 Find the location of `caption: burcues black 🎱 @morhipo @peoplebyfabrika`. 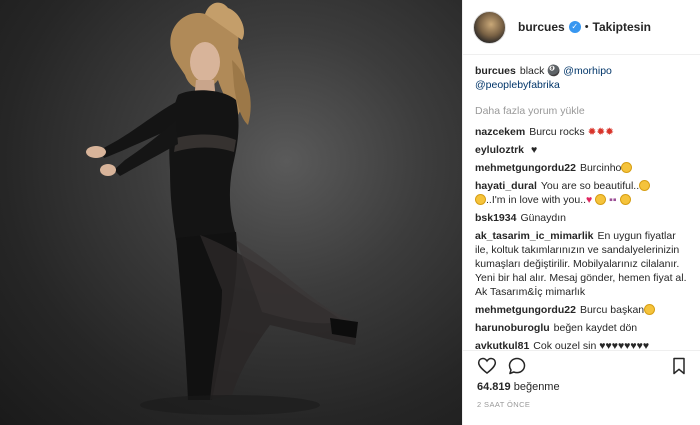

caption: burcues black 🎱 @morhipo @peoplebyfabrika is located at coordinates (583, 78).